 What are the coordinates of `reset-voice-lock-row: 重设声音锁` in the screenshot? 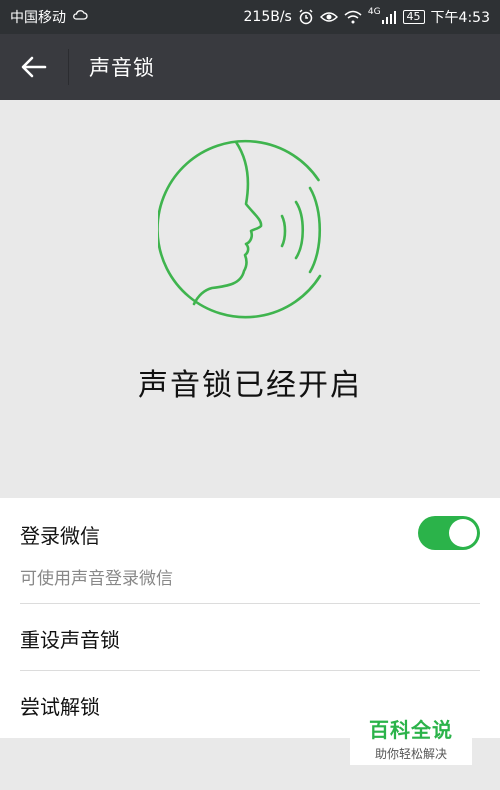 It's located at (250, 637).